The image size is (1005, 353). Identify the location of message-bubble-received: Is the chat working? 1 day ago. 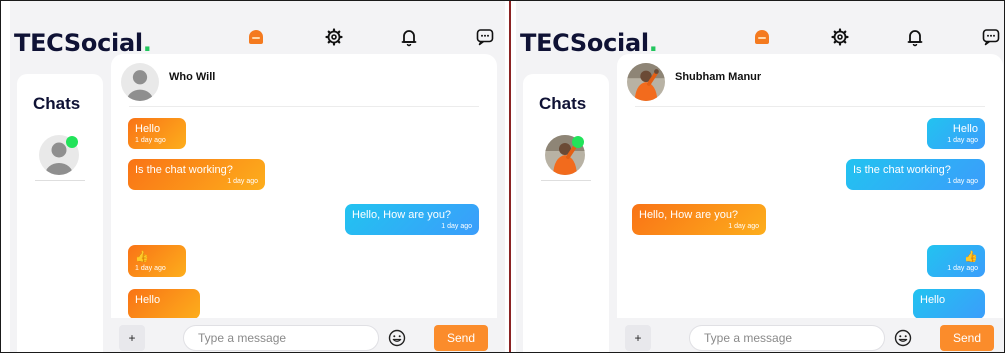
(196, 174).